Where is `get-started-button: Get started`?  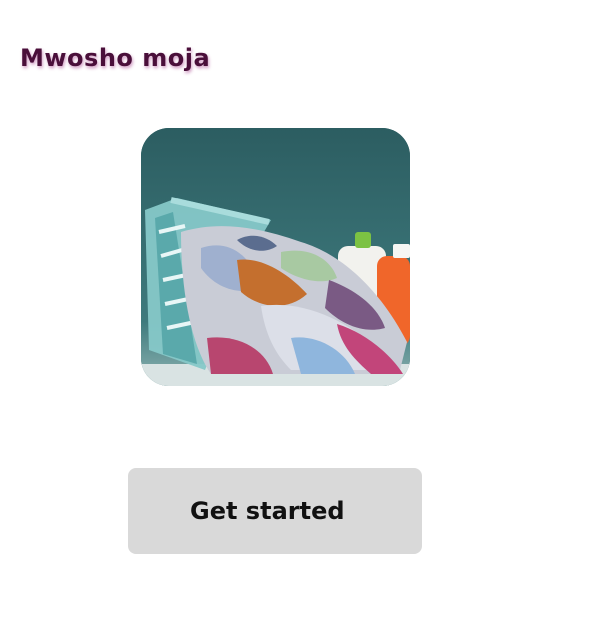 get-started-button: Get started is located at coordinates (275, 511).